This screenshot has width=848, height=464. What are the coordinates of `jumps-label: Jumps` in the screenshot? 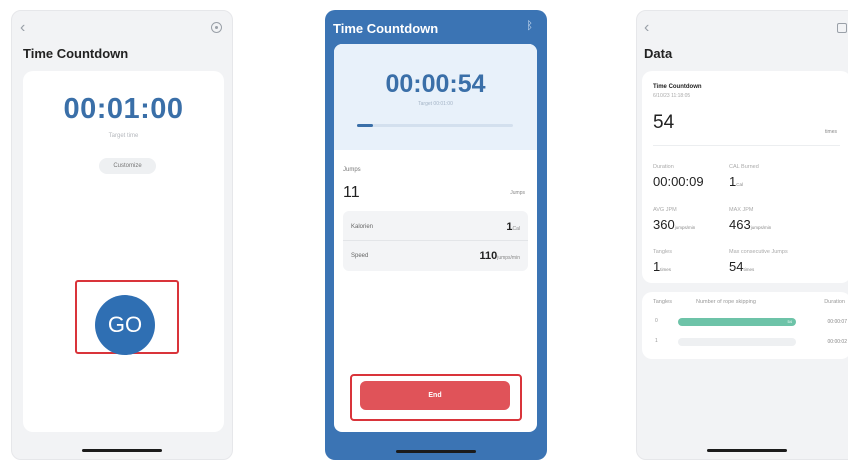 It's located at (352, 170).